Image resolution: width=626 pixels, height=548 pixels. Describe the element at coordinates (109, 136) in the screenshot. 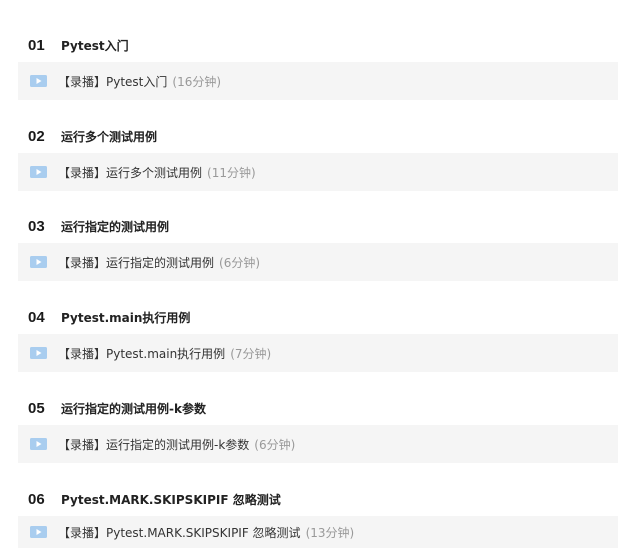

I see `chapter-title: 运行多个测试用例` at that location.